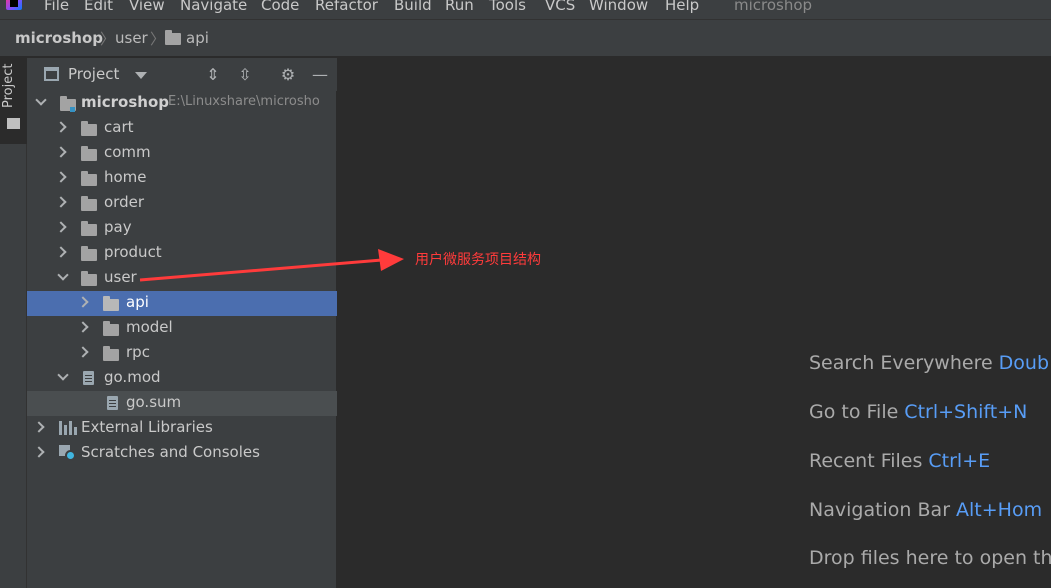 The height and width of the screenshot is (588, 1051). What do you see at coordinates (854, 412) in the screenshot?
I see `hint-label: Go to File` at bounding box center [854, 412].